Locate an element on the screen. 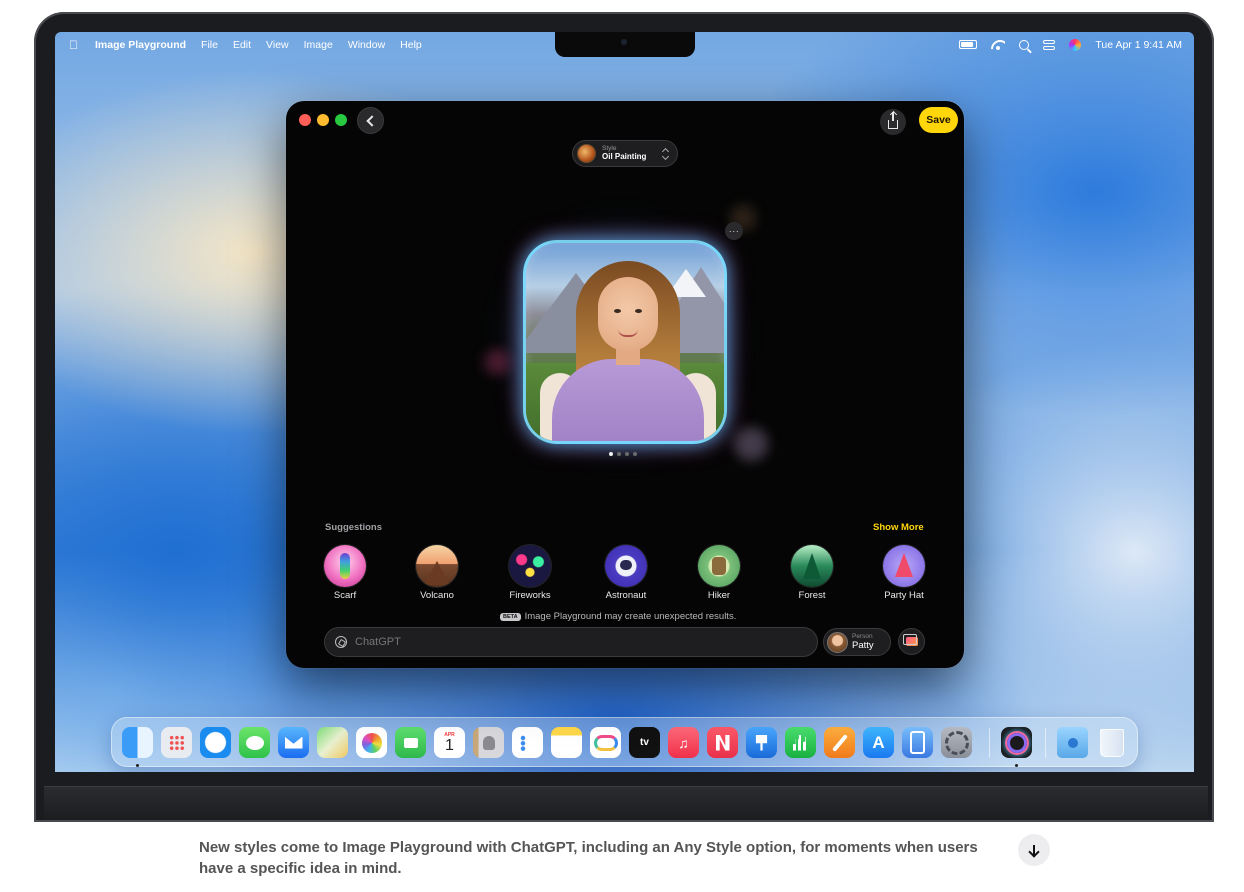 Image resolution: width=1244 pixels, height=892 pixels. suggestion-label: Forest is located at coordinates (812, 595).